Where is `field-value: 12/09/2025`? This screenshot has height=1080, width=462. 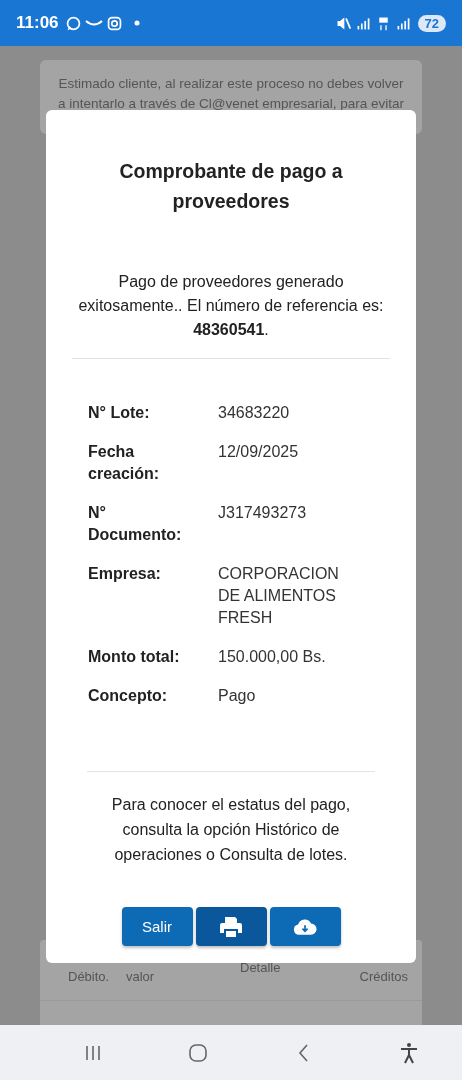 field-value: 12/09/2025 is located at coordinates (259, 452).